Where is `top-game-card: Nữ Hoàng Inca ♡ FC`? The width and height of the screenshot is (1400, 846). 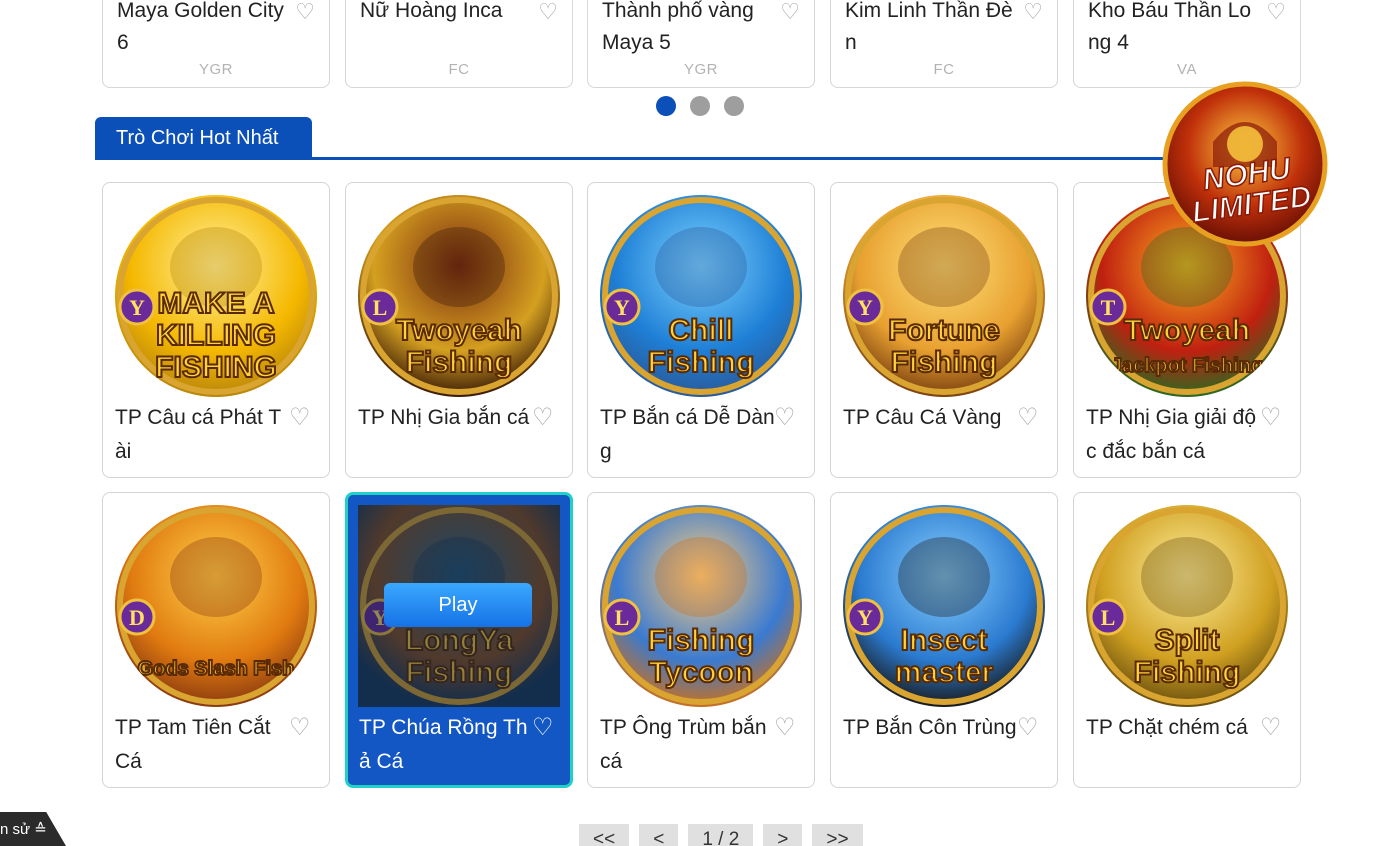
top-game-card: Nữ Hoàng Inca ♡ FC is located at coordinates (459, 44).